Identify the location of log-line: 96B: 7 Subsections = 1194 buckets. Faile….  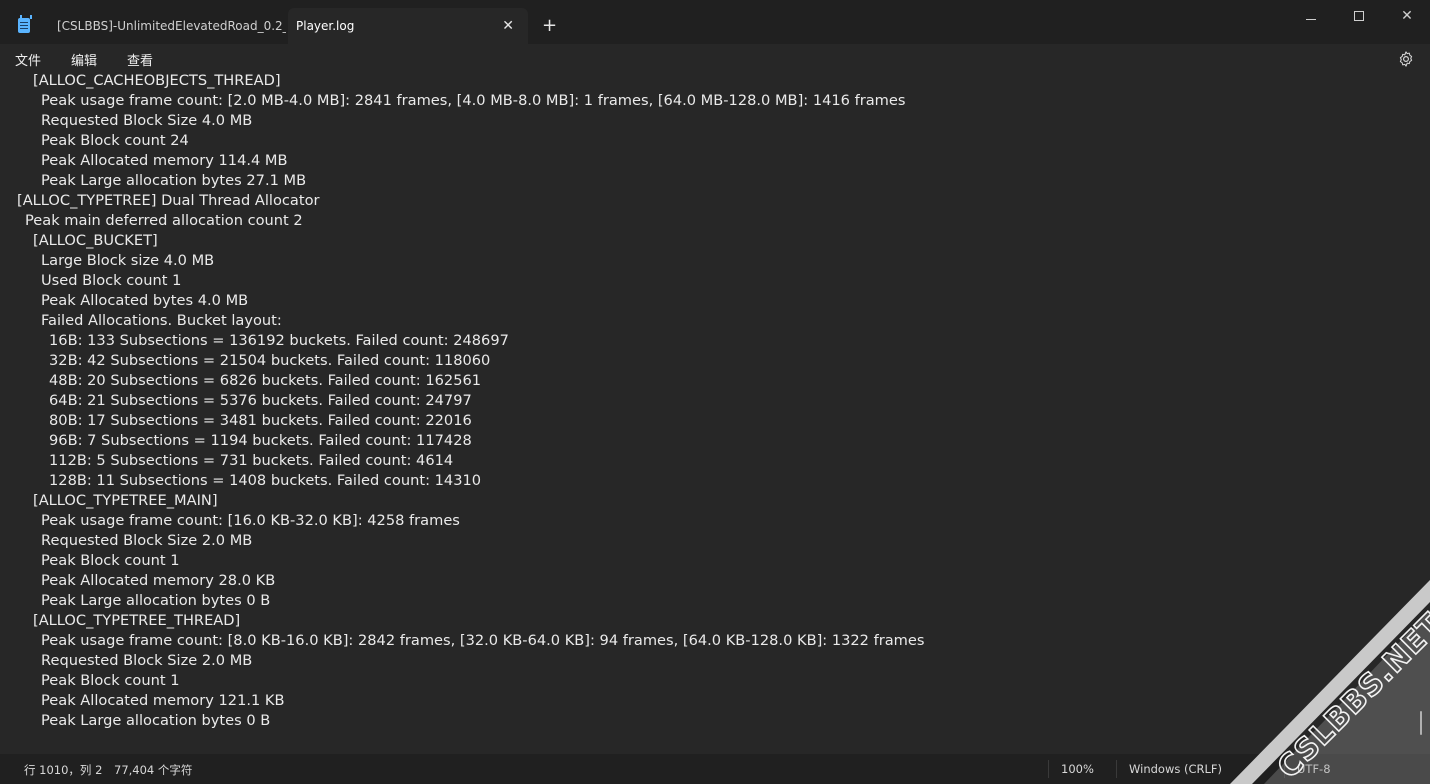
(260, 440).